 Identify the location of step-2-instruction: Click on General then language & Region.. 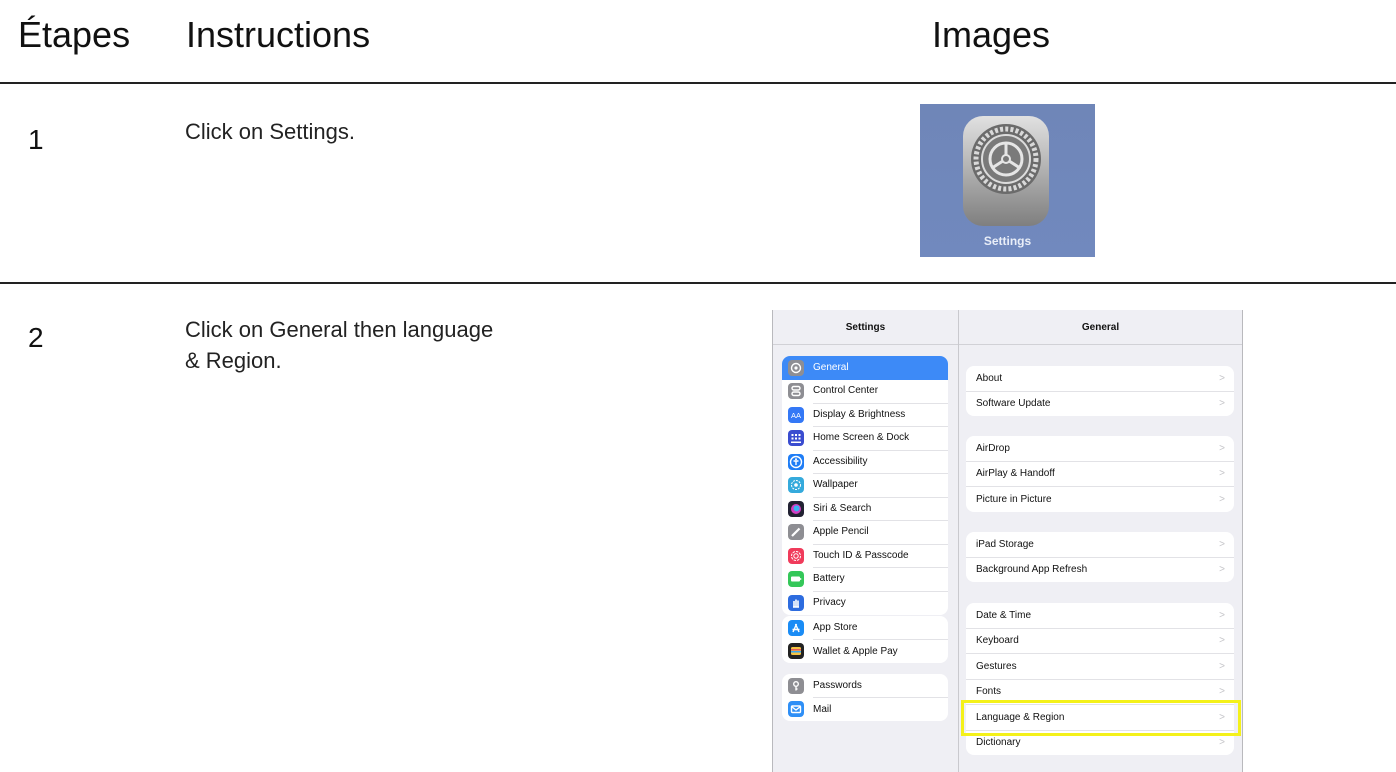
(339, 345).